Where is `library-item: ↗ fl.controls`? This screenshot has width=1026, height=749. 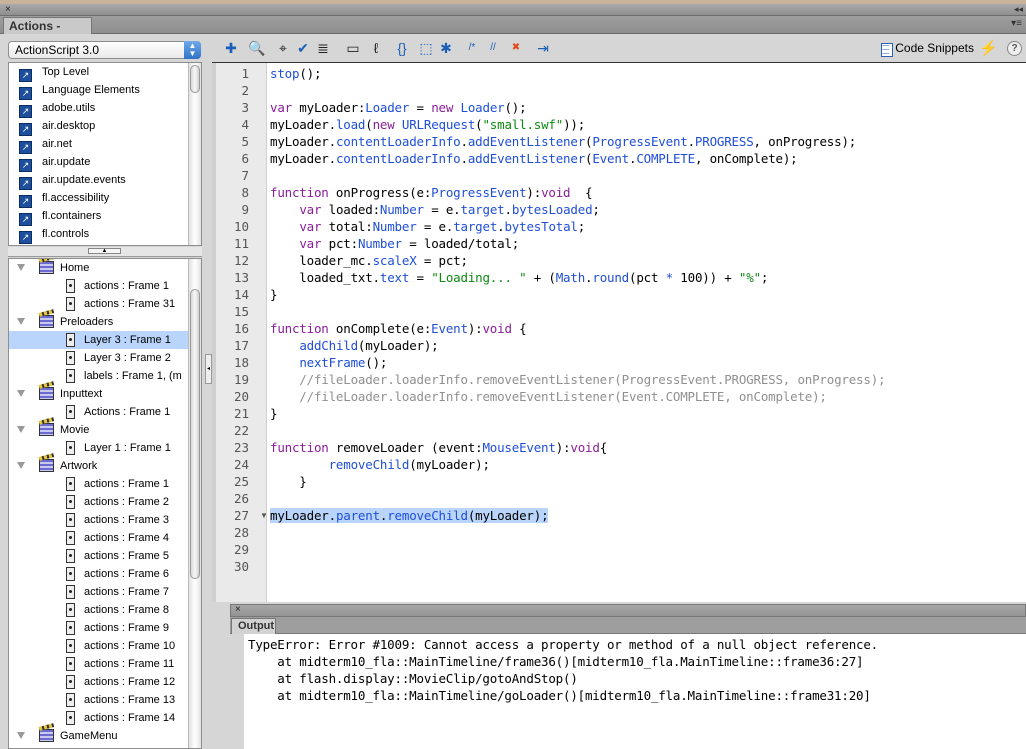
library-item: ↗ fl.controls is located at coordinates (99, 234).